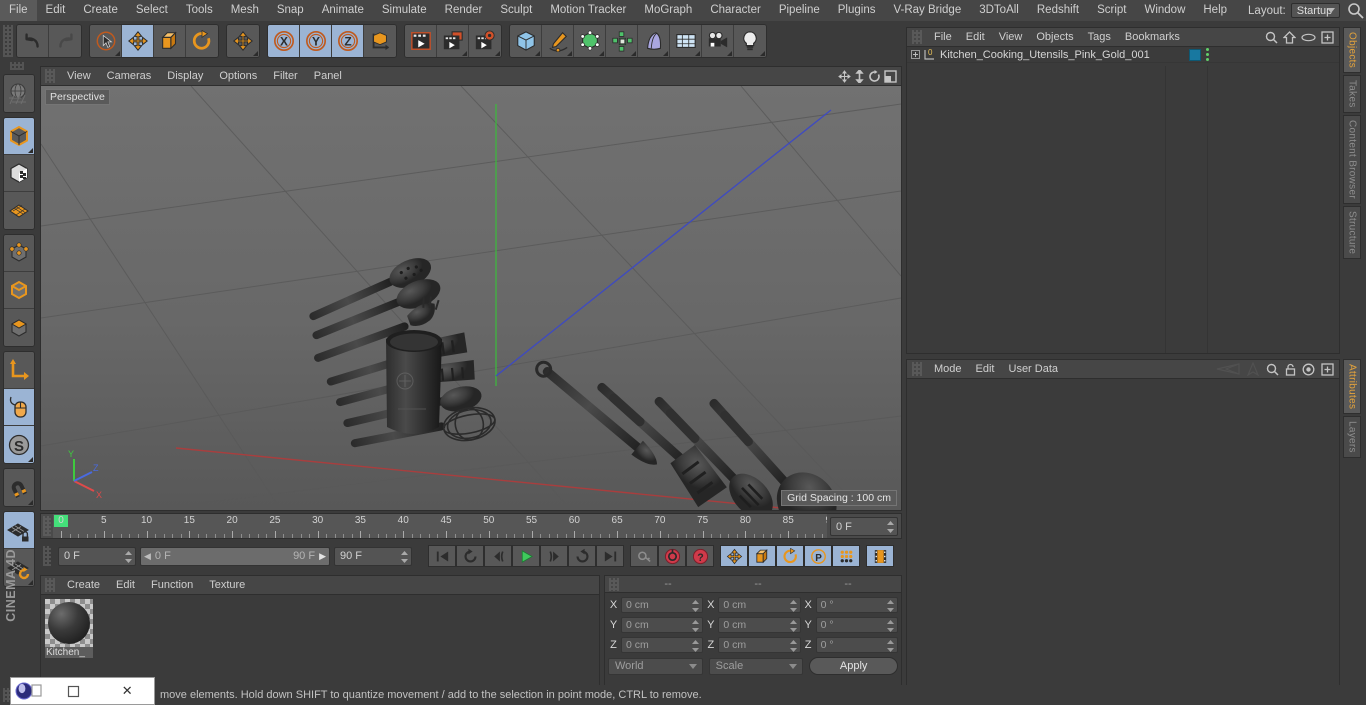 The width and height of the screenshot is (1366, 705). Describe the element at coordinates (320, 640) in the screenshot. I see `material-list: Kitchen_` at that location.